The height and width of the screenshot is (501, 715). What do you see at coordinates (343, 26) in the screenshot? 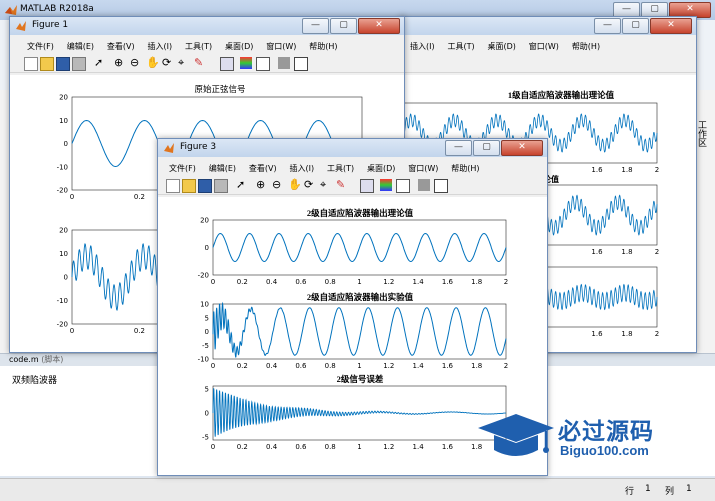
I see `figure1-maximize-button: ▢` at bounding box center [343, 26].